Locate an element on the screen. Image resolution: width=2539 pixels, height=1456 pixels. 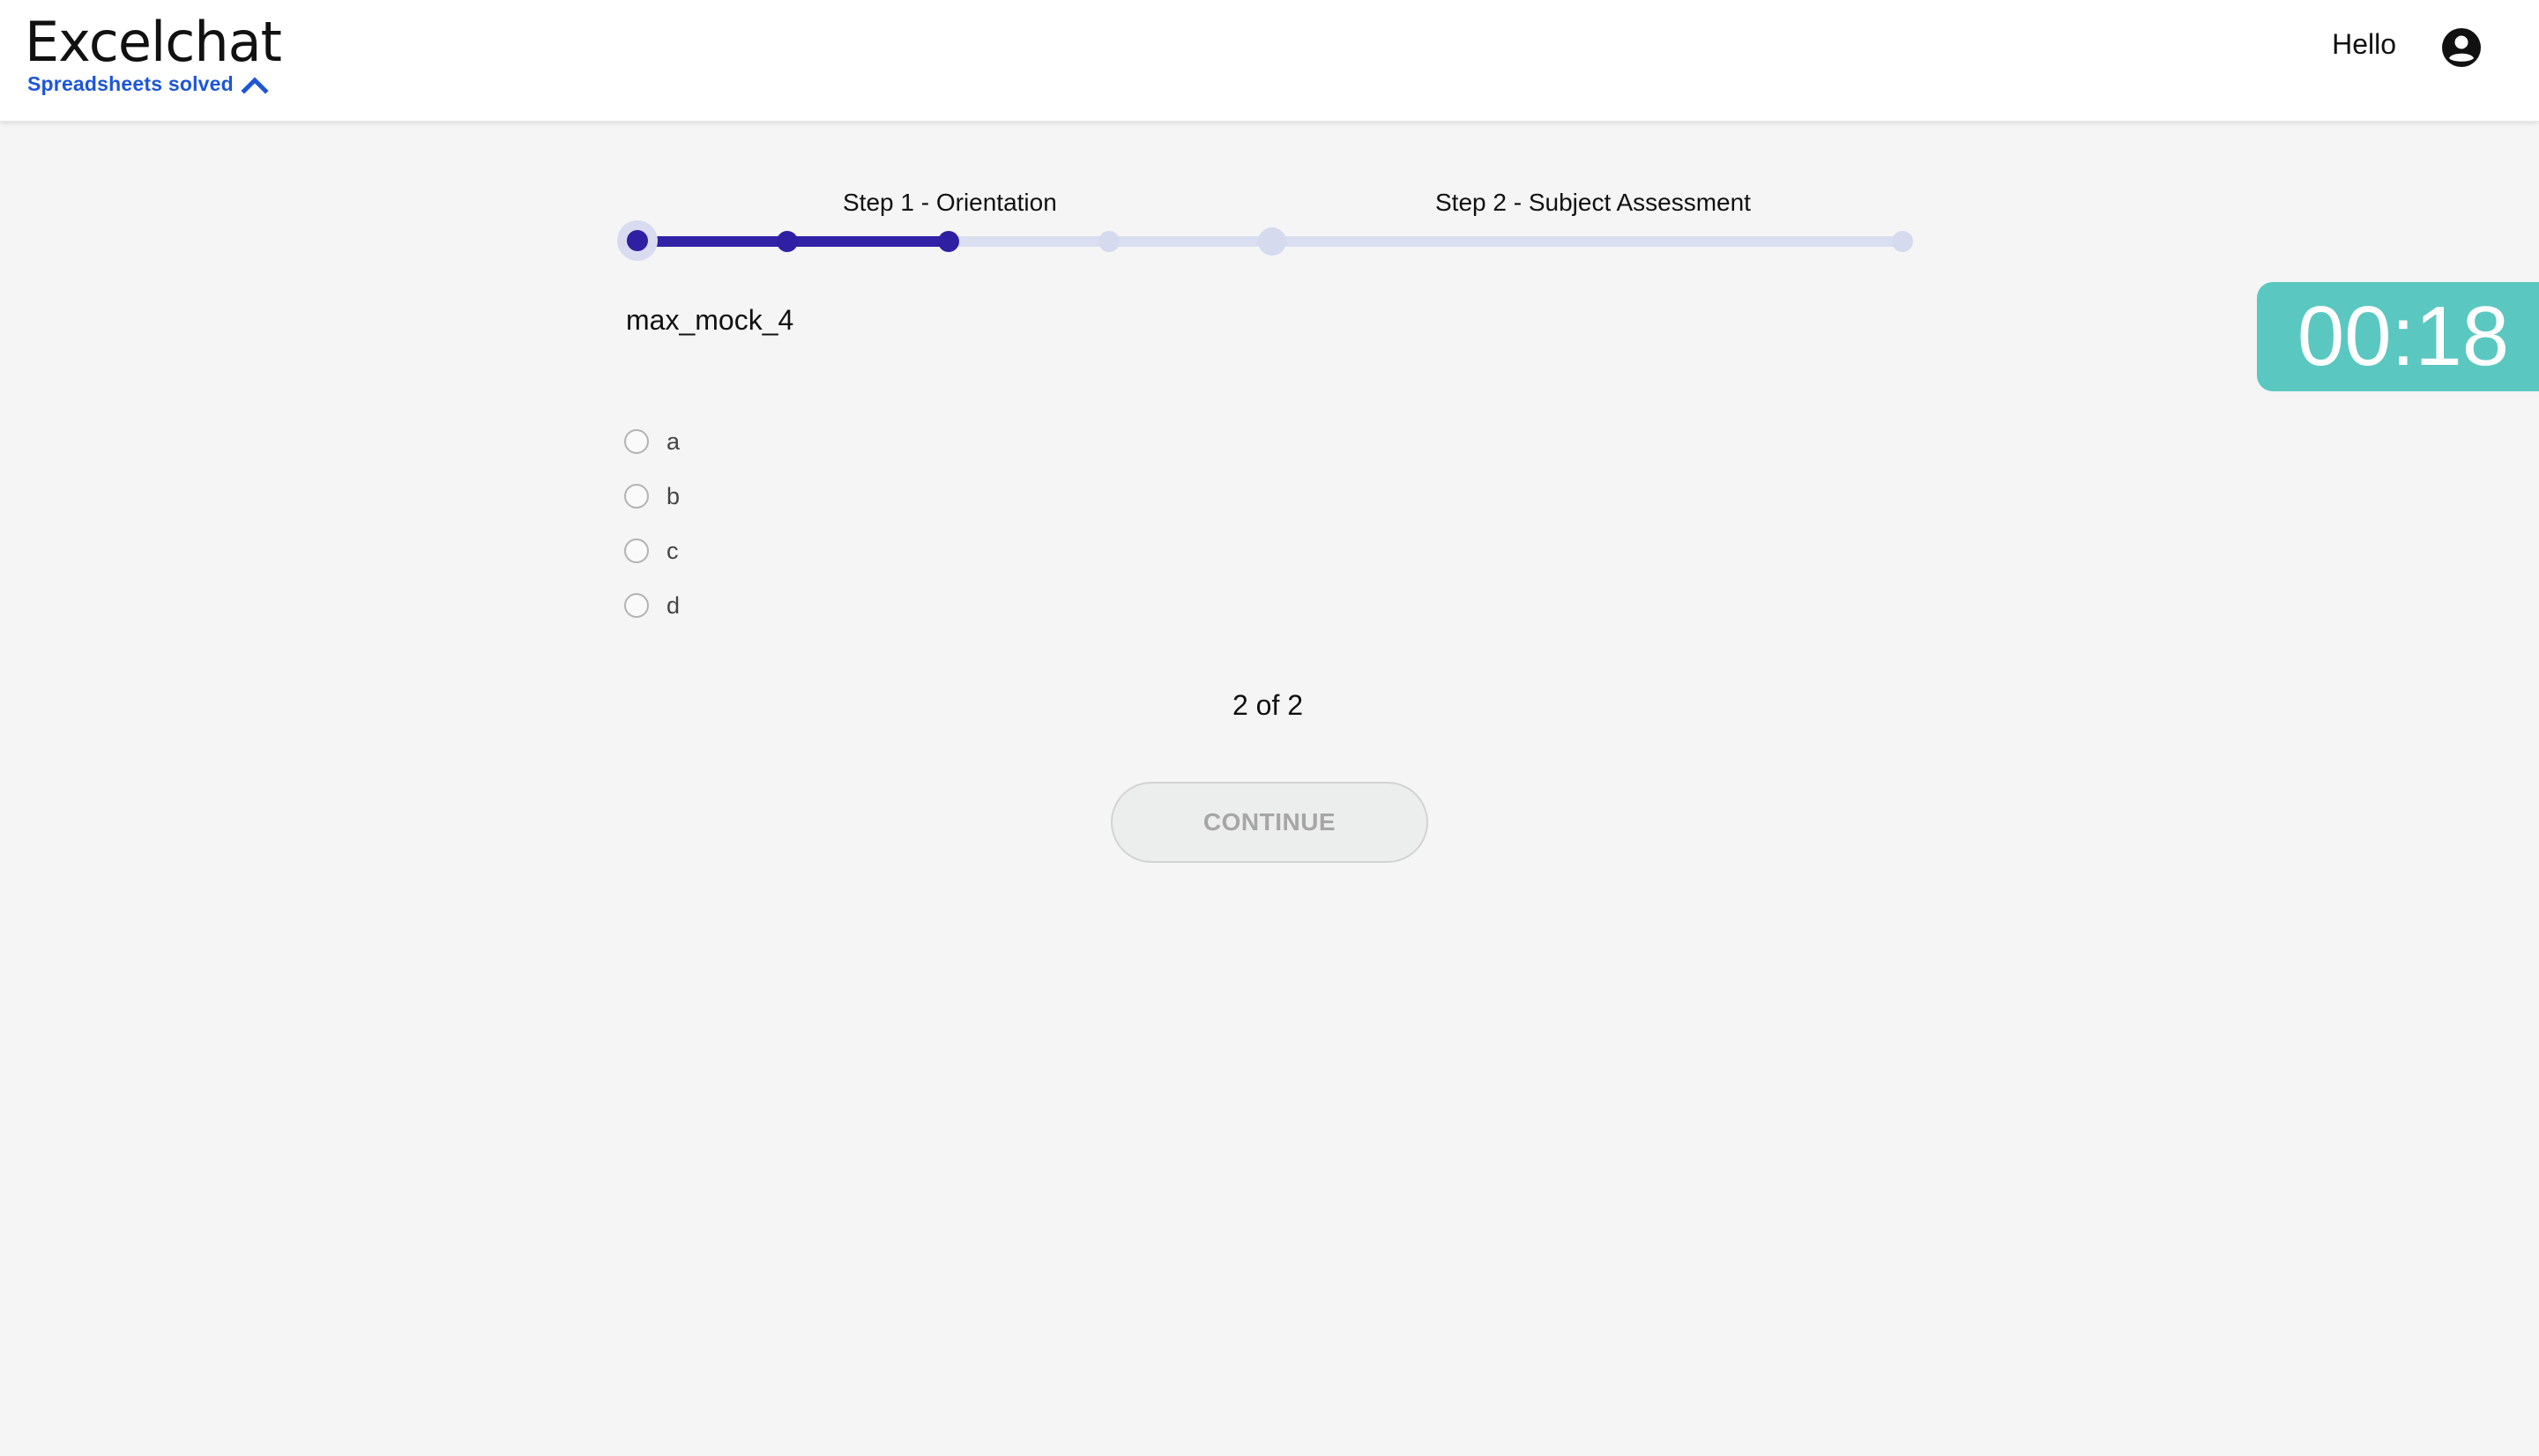
stepper-dot-completed is located at coordinates (787, 241).